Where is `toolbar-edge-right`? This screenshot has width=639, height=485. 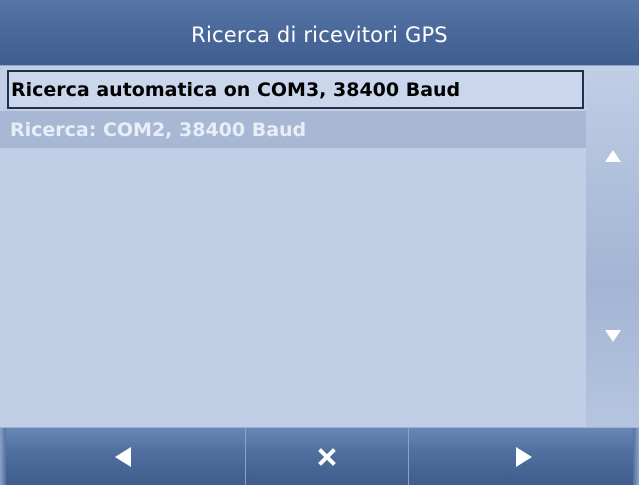
toolbar-edge-right is located at coordinates (636, 456).